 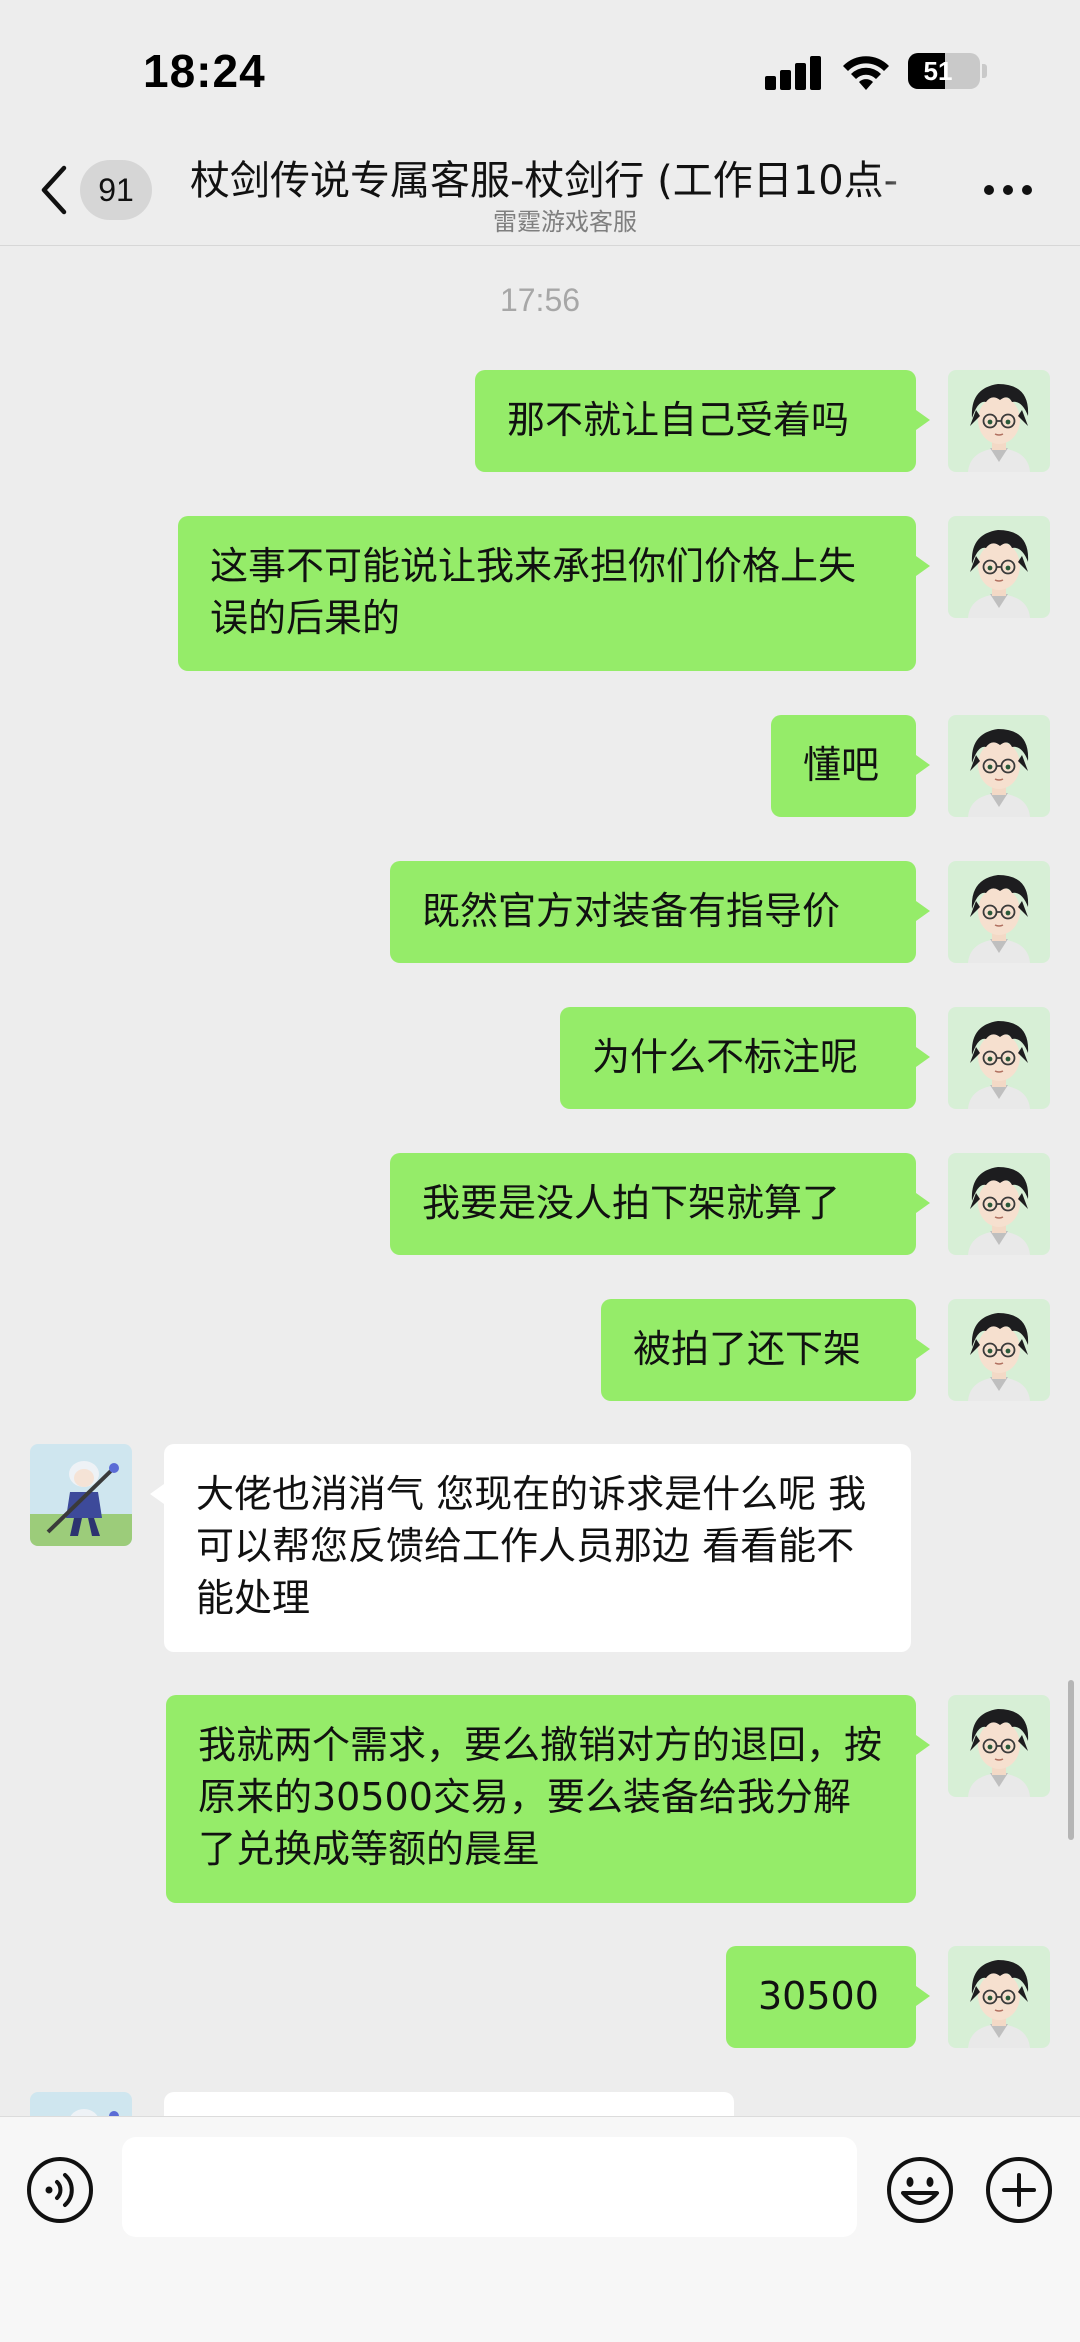 I want to click on plus-icon, so click(x=1019, y=2190).